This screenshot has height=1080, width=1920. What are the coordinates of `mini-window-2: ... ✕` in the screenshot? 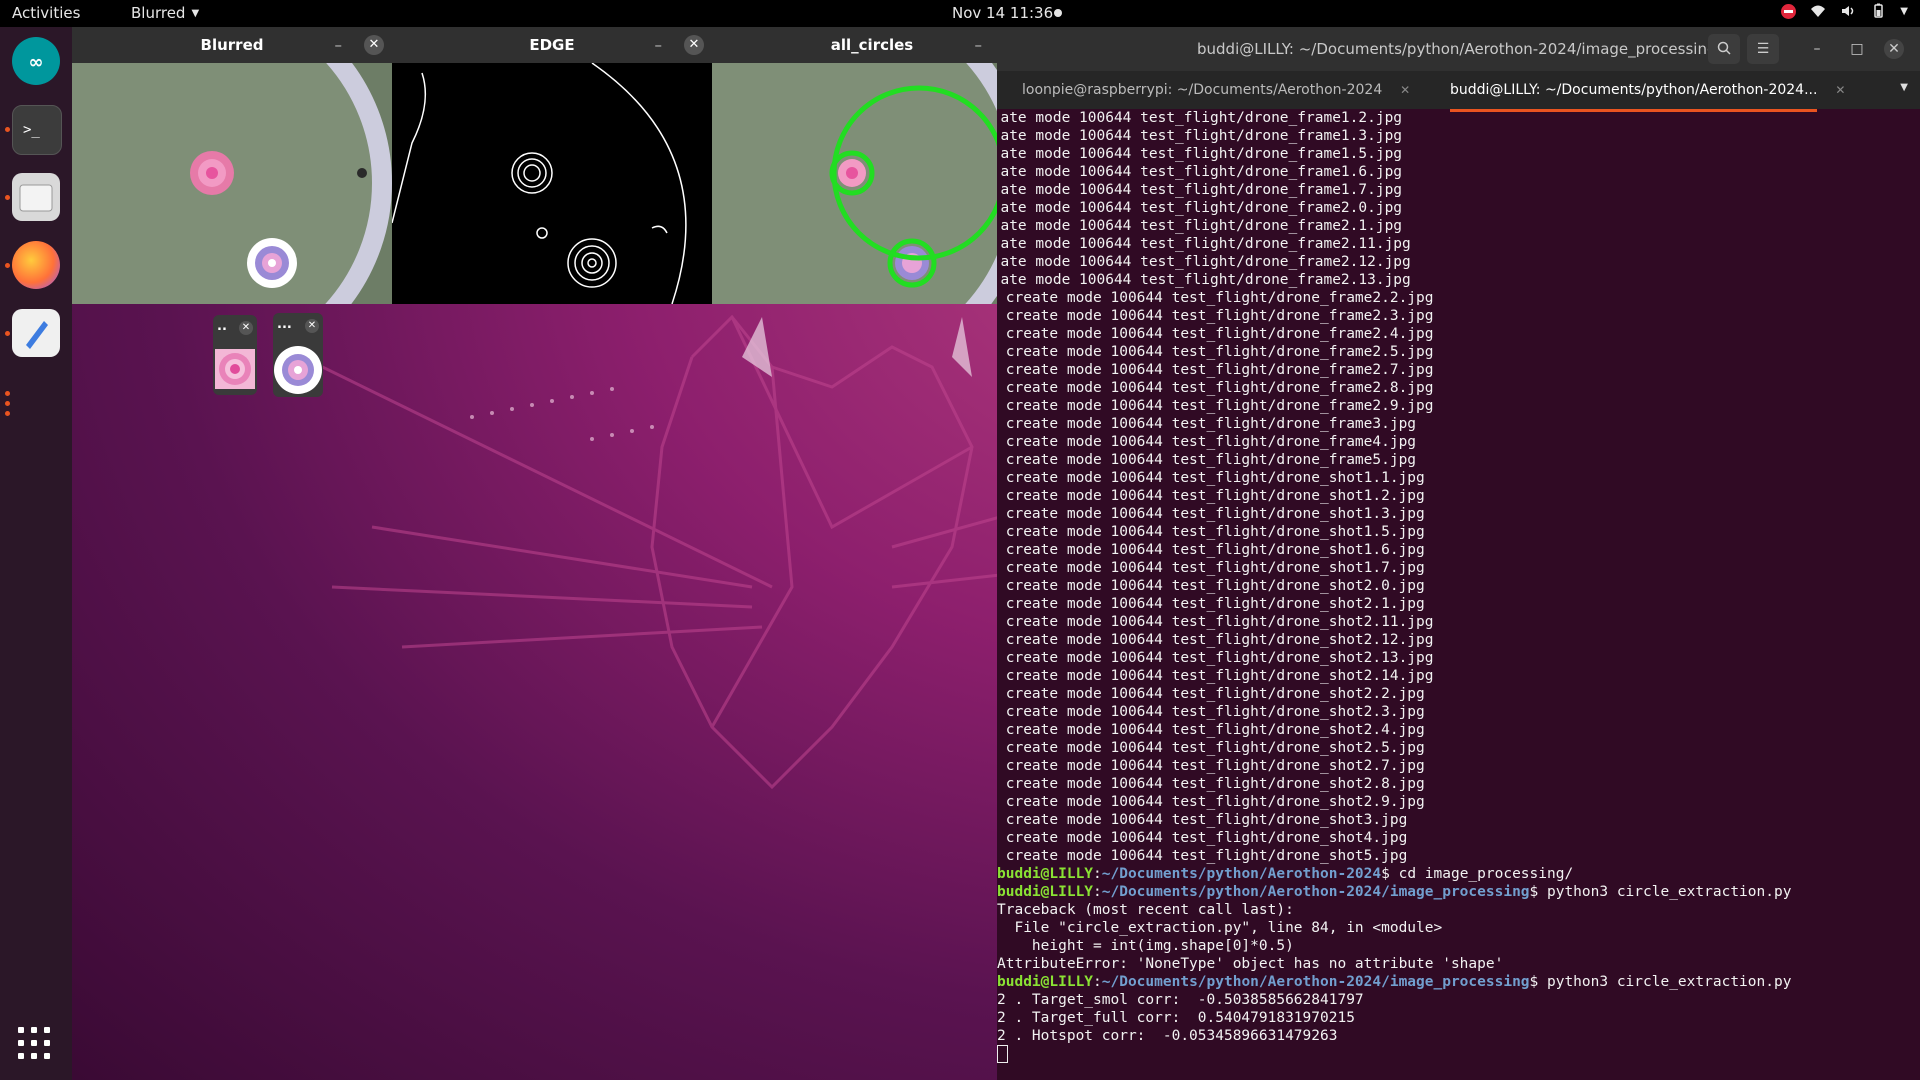 It's located at (298, 355).